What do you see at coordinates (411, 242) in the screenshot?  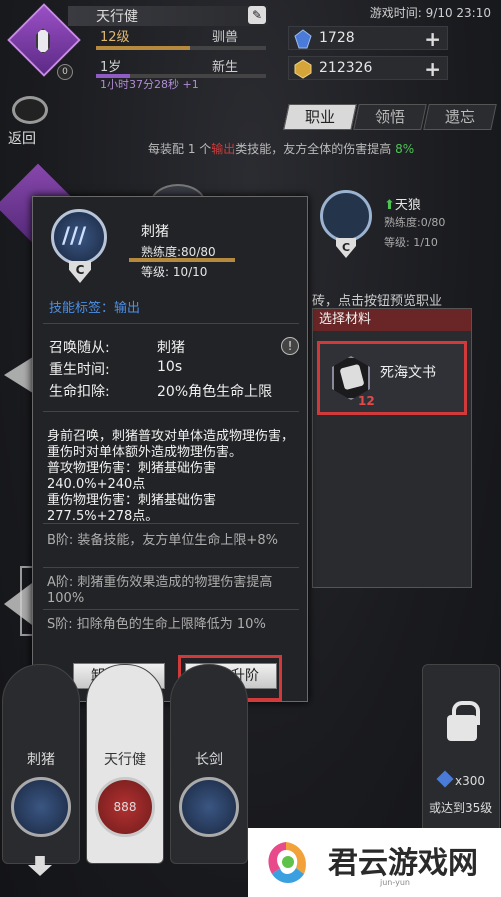 I see `wolf-level: 等级: 1/10` at bounding box center [411, 242].